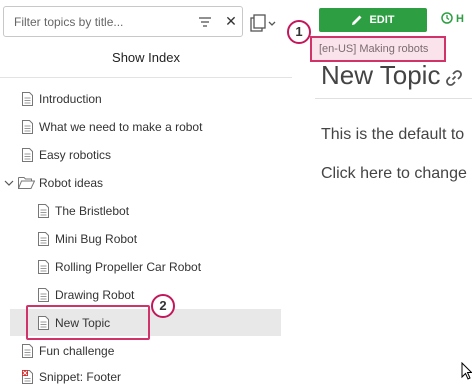 This screenshot has height=391, width=472. What do you see at coordinates (121, 127) in the screenshot?
I see `tree-item-label: What we need to make a robot` at bounding box center [121, 127].